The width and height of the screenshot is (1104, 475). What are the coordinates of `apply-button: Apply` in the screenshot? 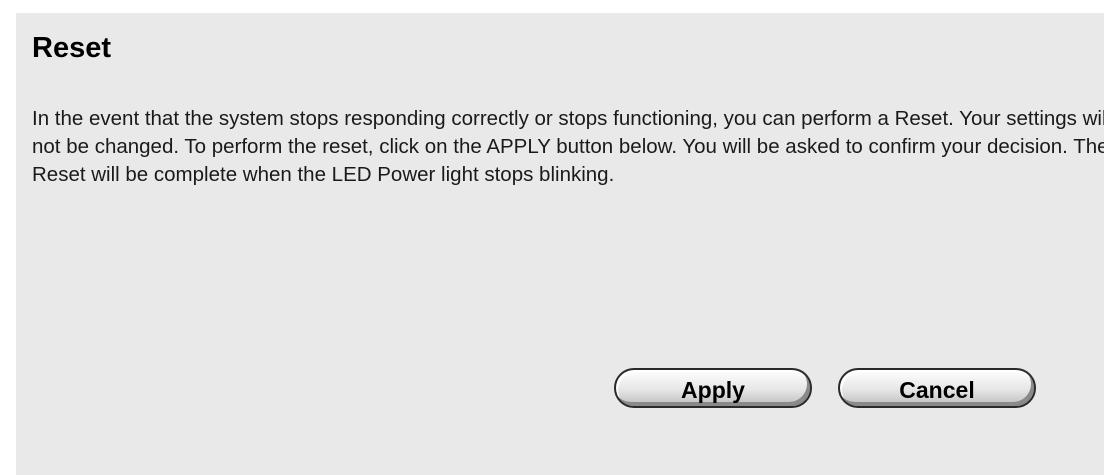 It's located at (713, 388).